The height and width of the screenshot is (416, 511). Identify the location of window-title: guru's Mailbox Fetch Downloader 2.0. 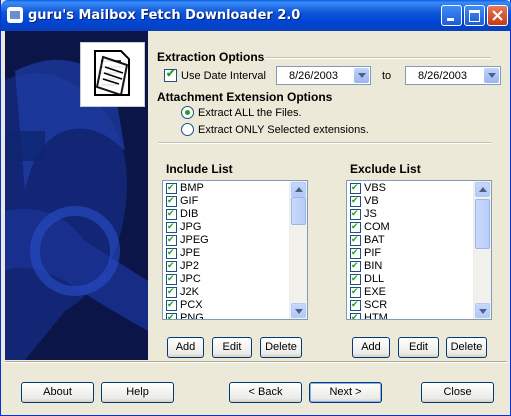
(164, 15).